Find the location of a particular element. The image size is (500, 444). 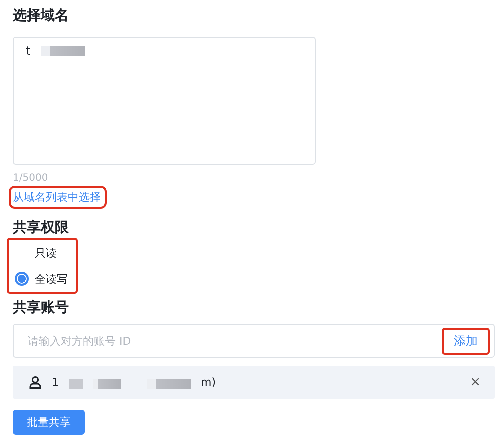

add-button: 添加 is located at coordinates (466, 341).